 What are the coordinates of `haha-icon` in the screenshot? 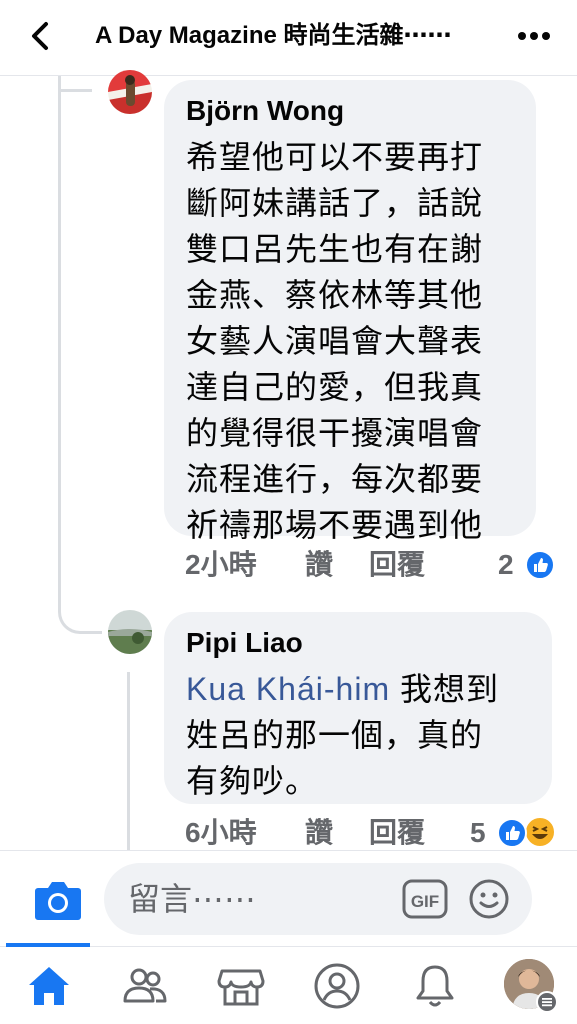 It's located at (540, 832).